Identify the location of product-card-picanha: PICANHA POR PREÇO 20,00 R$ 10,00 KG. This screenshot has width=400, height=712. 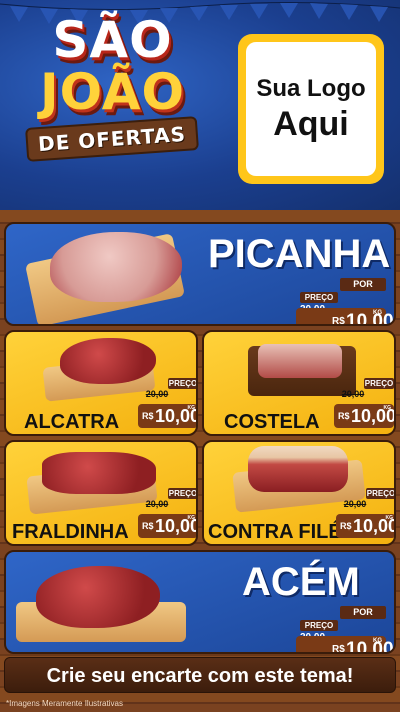
(200, 274).